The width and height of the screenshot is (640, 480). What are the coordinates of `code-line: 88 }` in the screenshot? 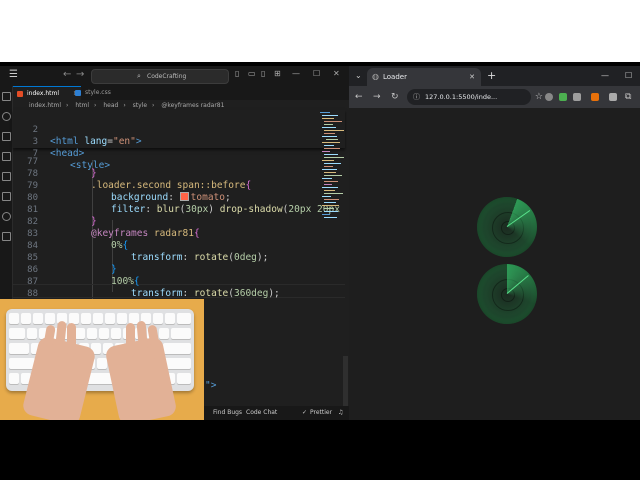 It's located at (179, 293).